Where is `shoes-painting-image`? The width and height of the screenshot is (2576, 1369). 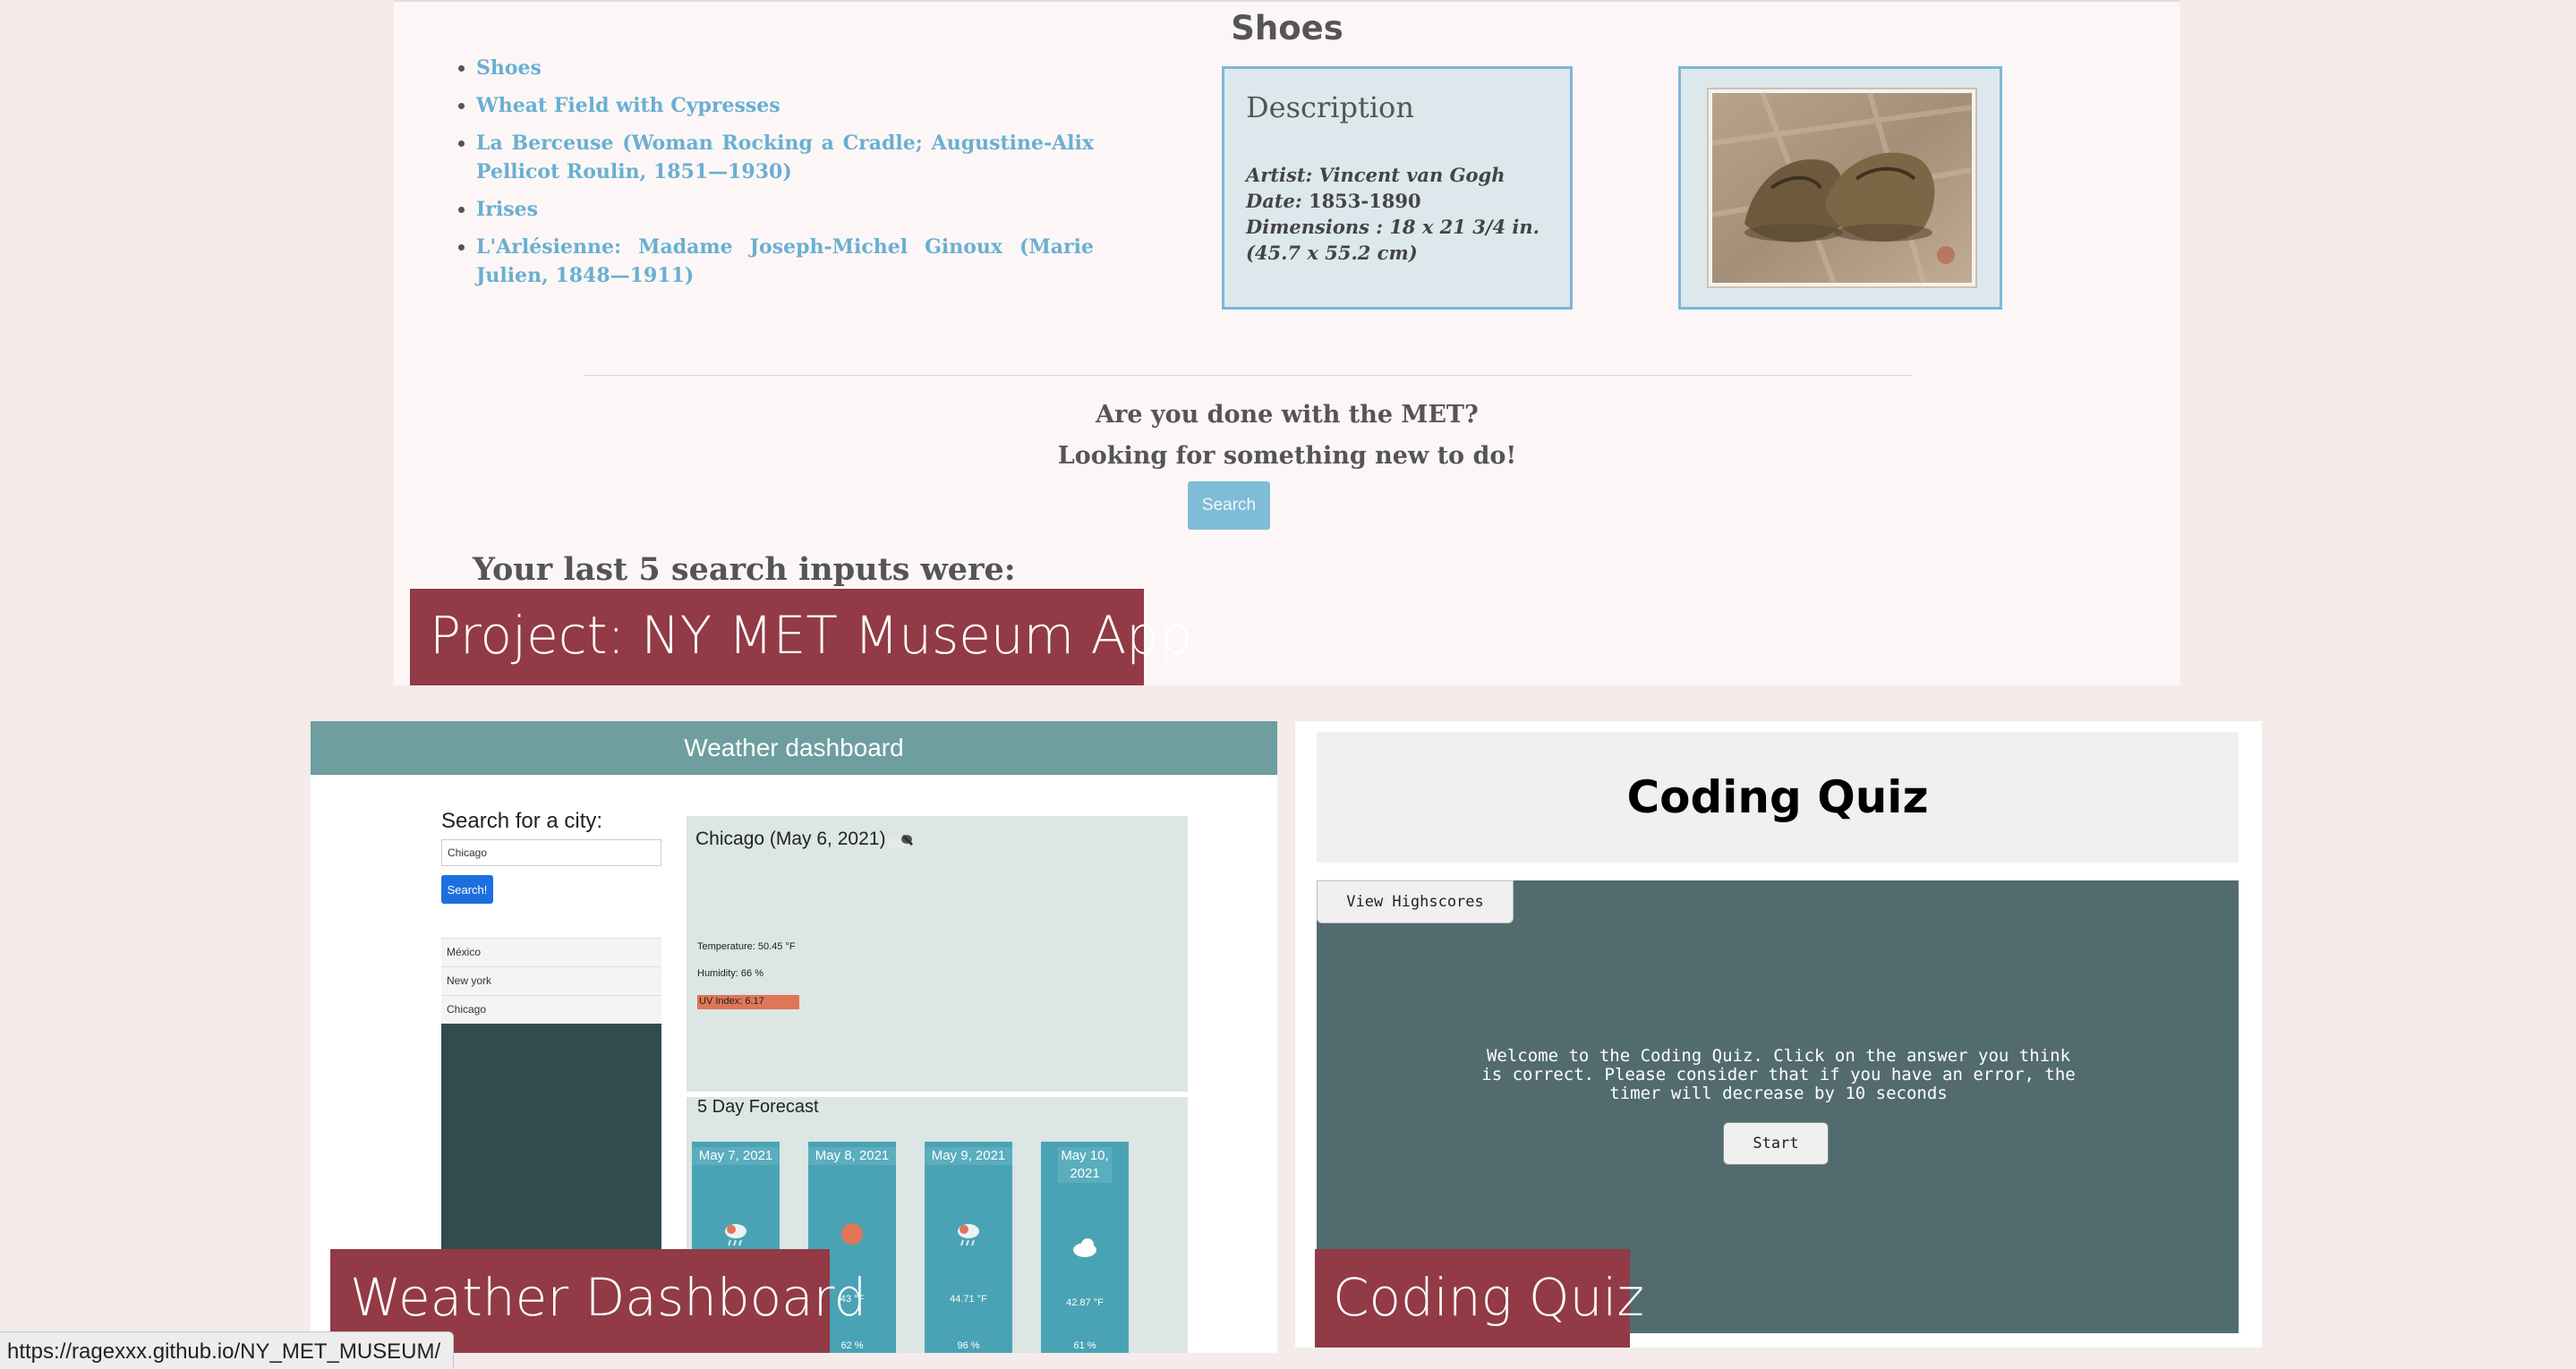
shoes-painting-image is located at coordinates (1842, 188).